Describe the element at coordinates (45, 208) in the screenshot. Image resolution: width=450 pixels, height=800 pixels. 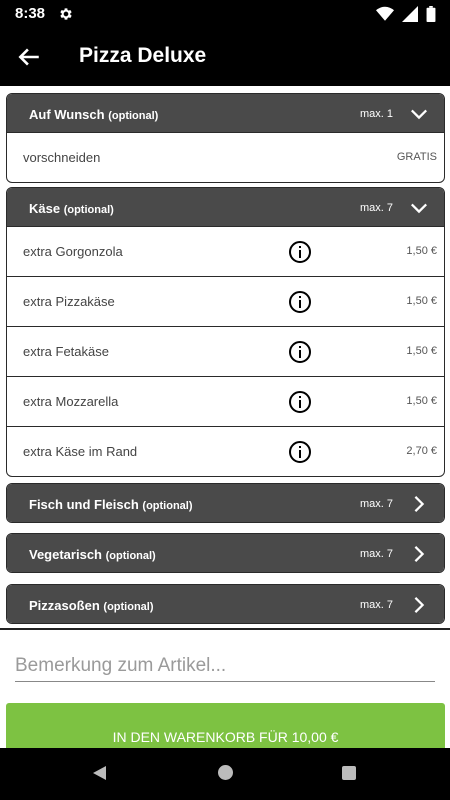
I see `group-title: Käse` at that location.